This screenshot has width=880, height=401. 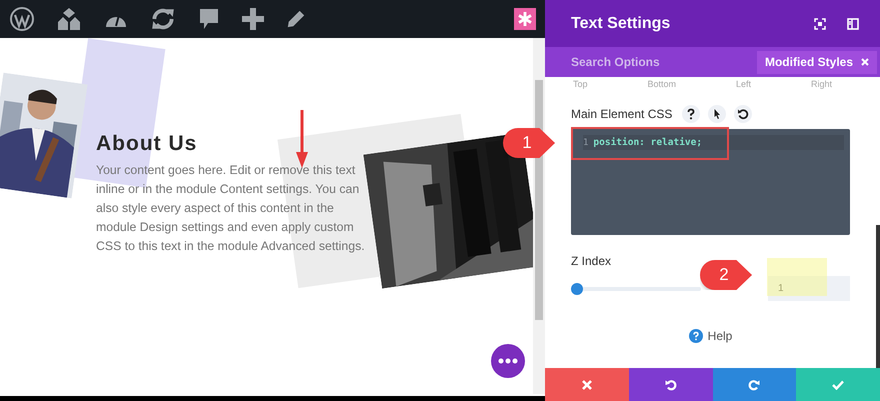 I want to click on pencil-icon, so click(x=296, y=19).